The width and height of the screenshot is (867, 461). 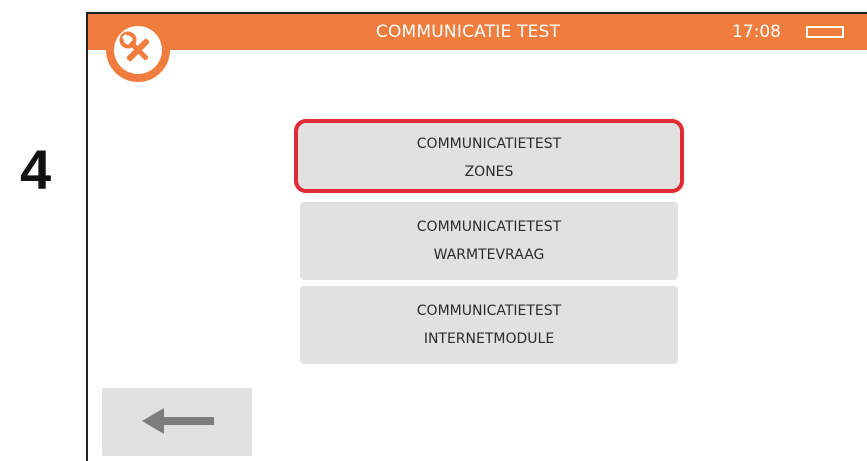 I want to click on wrench-screwdriver-icon, so click(x=134, y=46).